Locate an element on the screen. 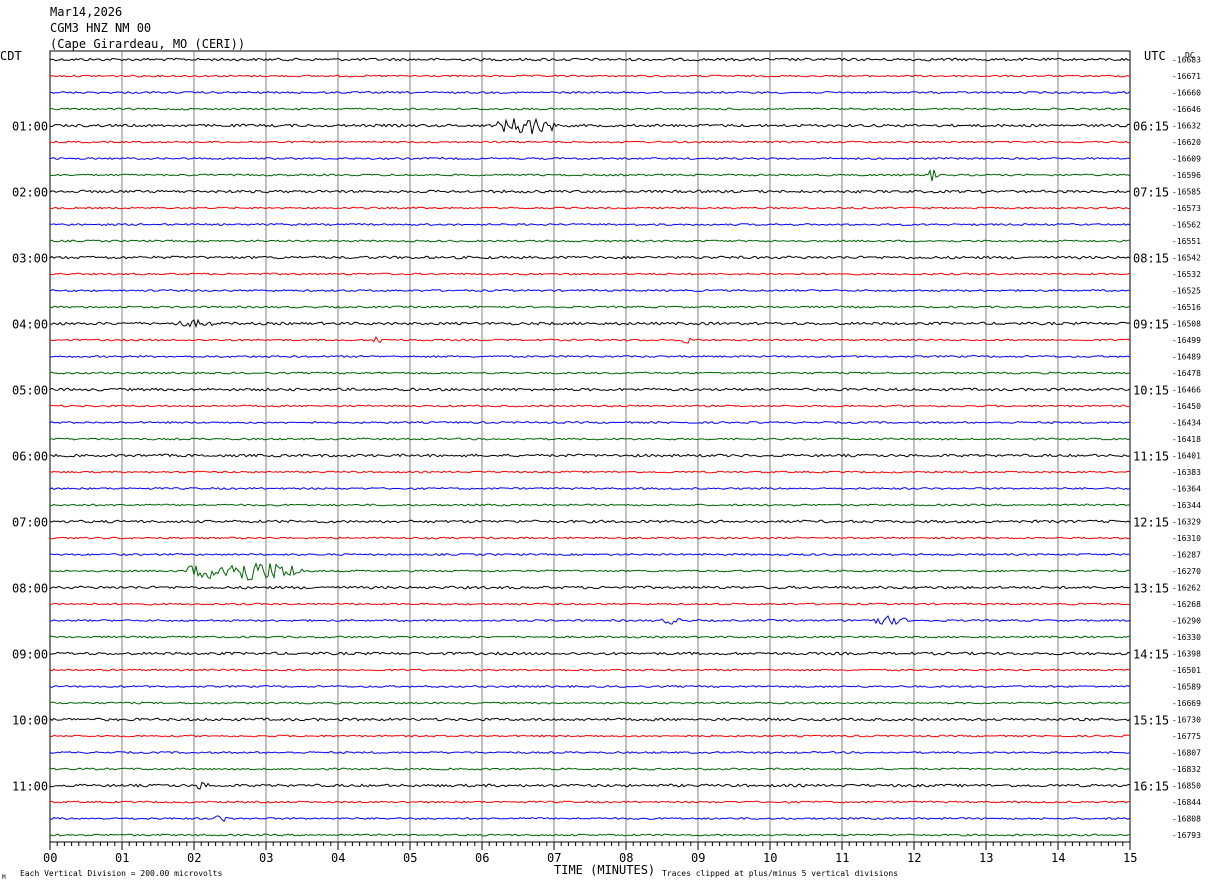 This screenshot has height=886, width=1210. hour-label-right: 06:15 is located at coordinates (1151, 127).